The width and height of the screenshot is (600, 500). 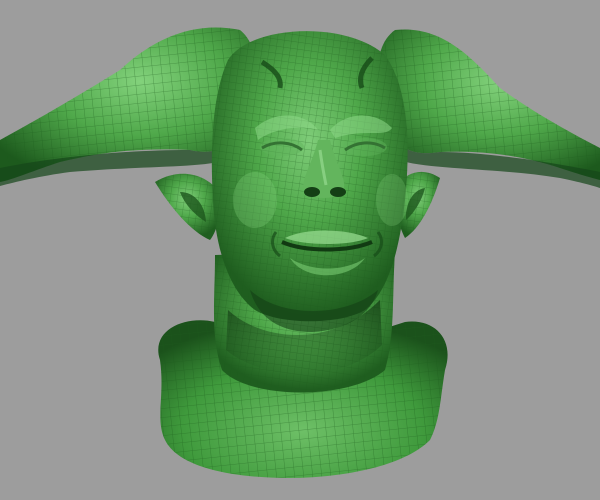 What do you see at coordinates (187, 206) in the screenshot?
I see `left-ear` at bounding box center [187, 206].